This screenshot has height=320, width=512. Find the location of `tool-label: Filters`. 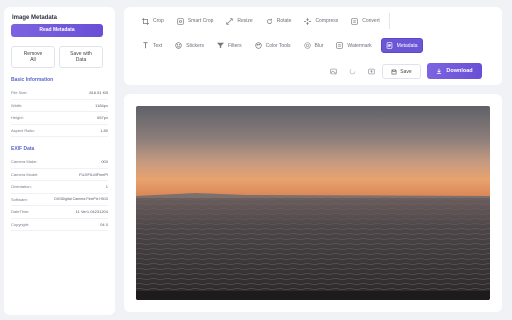

tool-label: Filters is located at coordinates (234, 45).